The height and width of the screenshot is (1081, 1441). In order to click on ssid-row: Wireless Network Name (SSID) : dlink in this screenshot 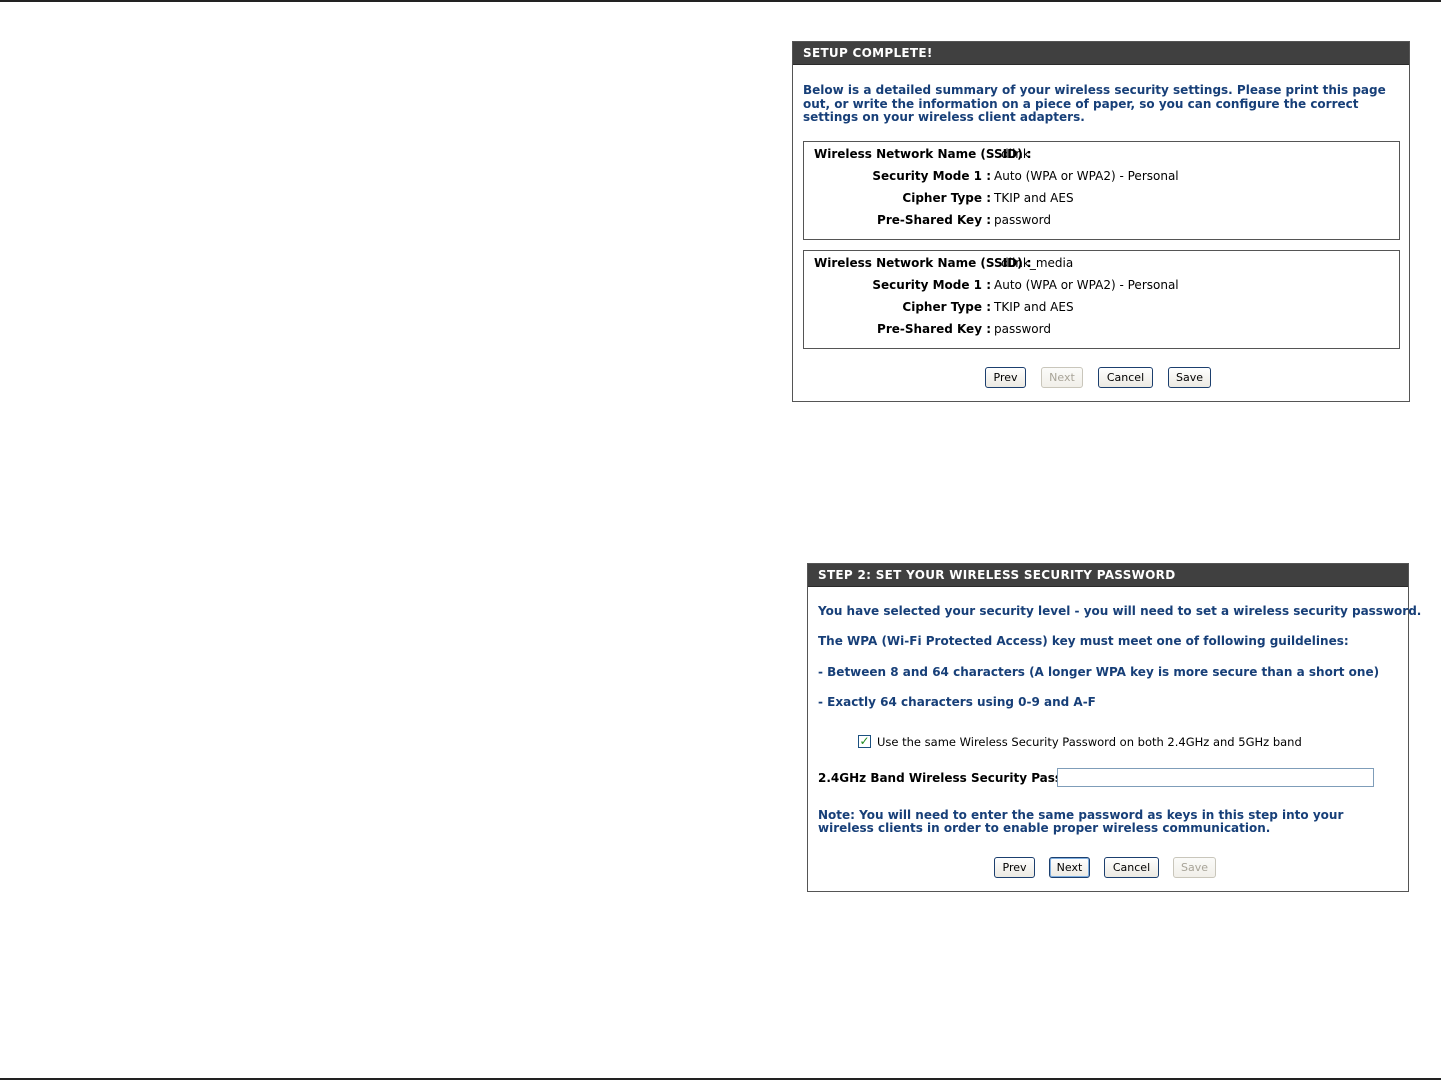, I will do `click(1102, 154)`.